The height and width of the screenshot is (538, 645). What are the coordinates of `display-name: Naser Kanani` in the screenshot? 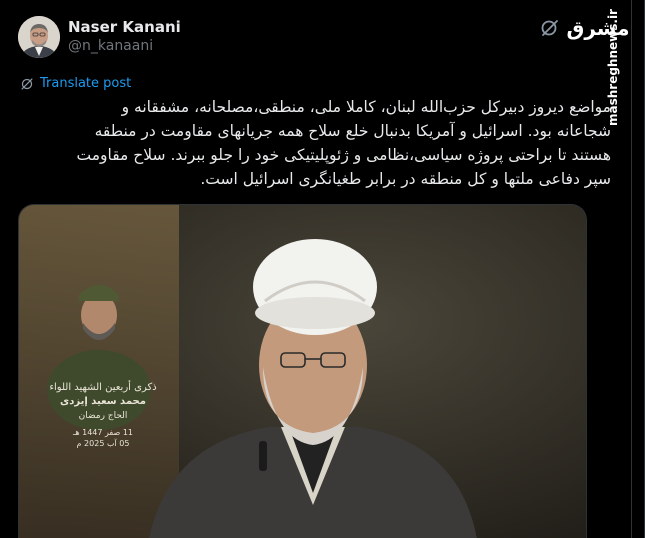 It's located at (124, 27).